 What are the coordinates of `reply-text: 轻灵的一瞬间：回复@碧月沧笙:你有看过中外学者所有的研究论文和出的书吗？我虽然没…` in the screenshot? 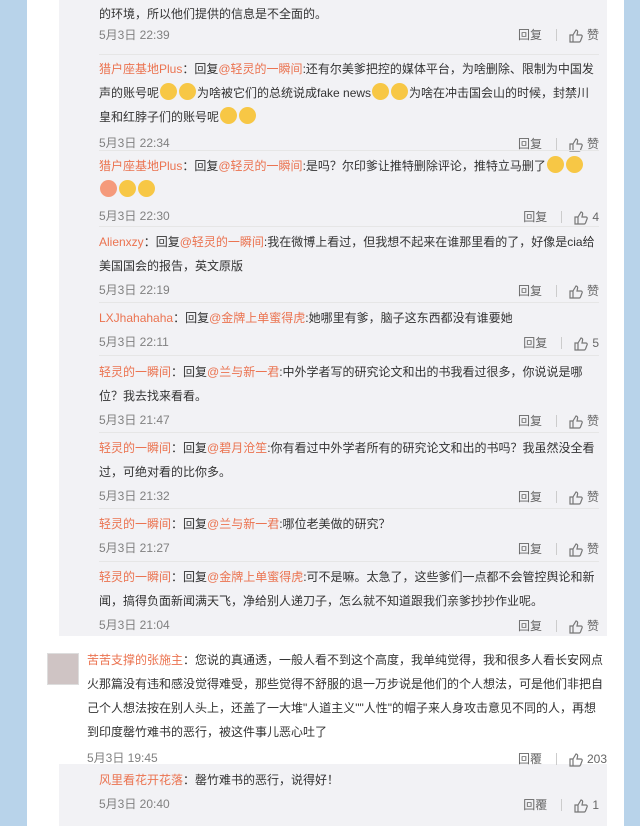 It's located at (347, 460).